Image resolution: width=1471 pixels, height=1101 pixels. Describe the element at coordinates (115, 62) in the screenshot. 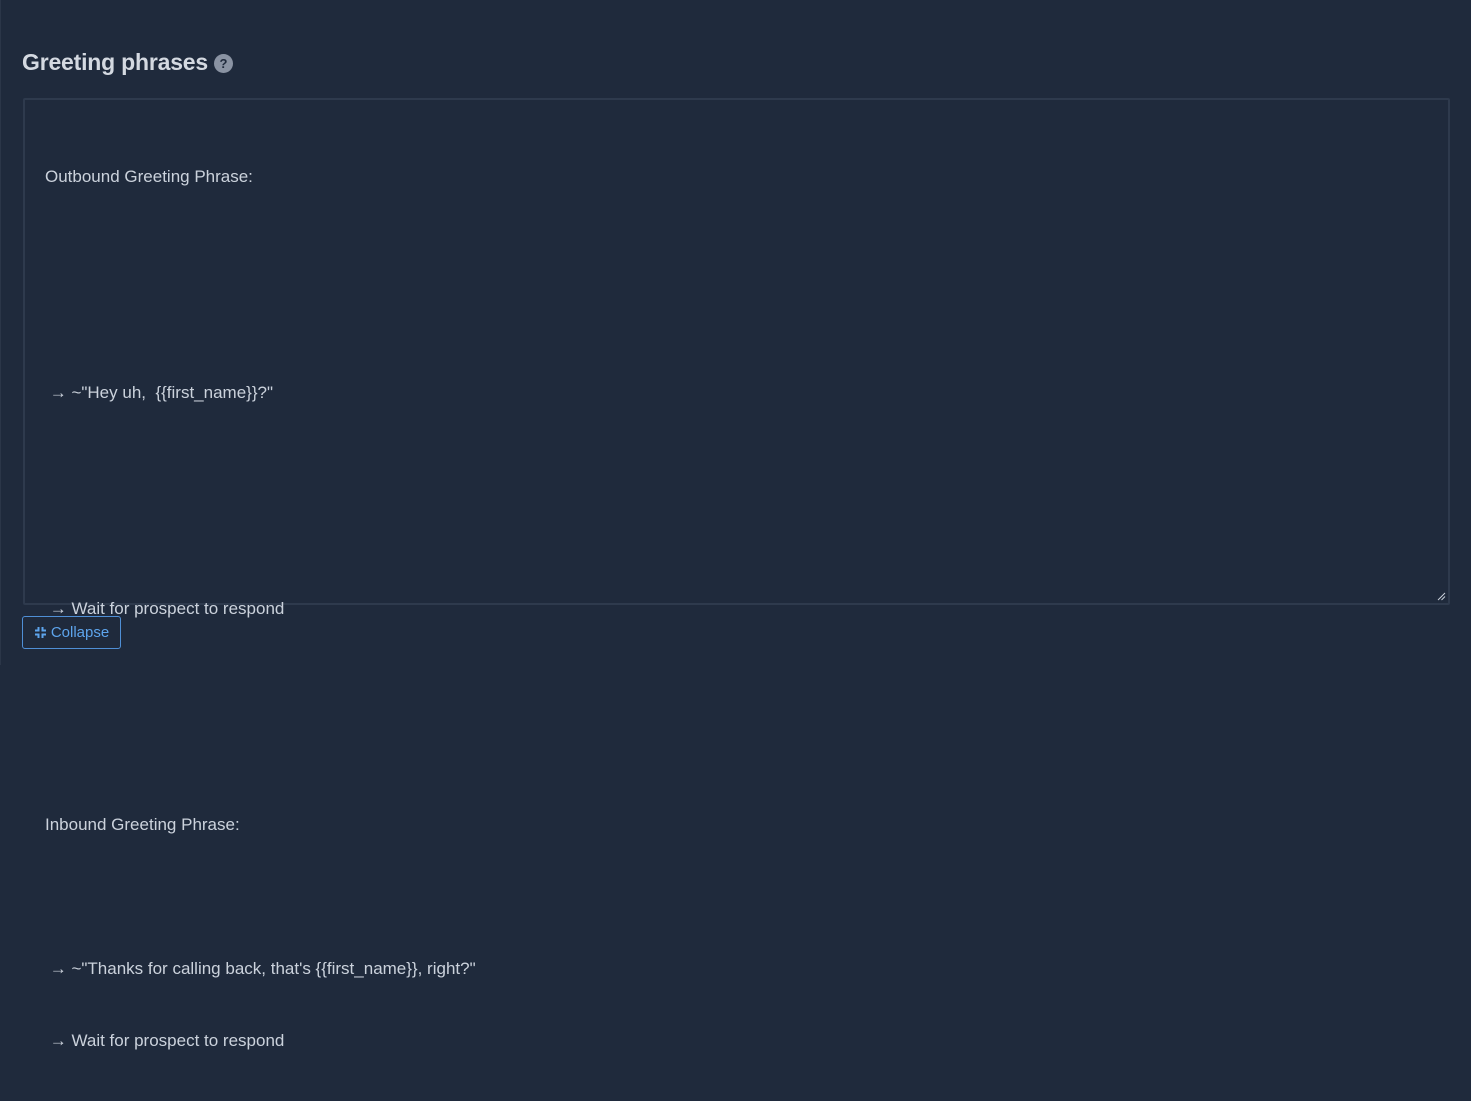

I see `section-title: Greeting phrases` at that location.